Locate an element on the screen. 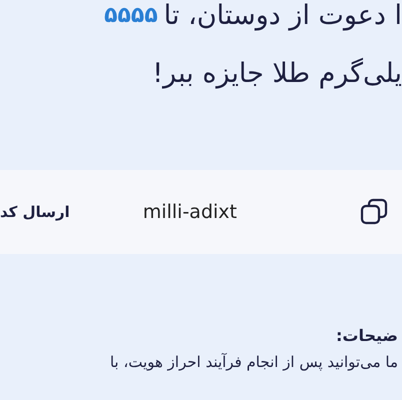 The width and height of the screenshot is (402, 400). copy-icon is located at coordinates (374, 212).